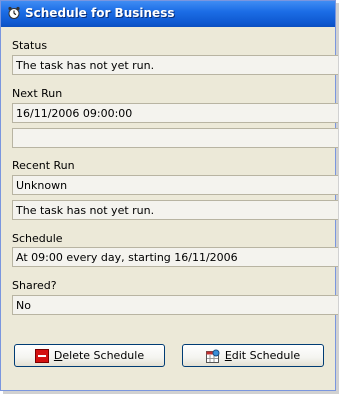 The width and height of the screenshot is (344, 398). Describe the element at coordinates (175, 305) in the screenshot. I see `shared-field: No` at that location.